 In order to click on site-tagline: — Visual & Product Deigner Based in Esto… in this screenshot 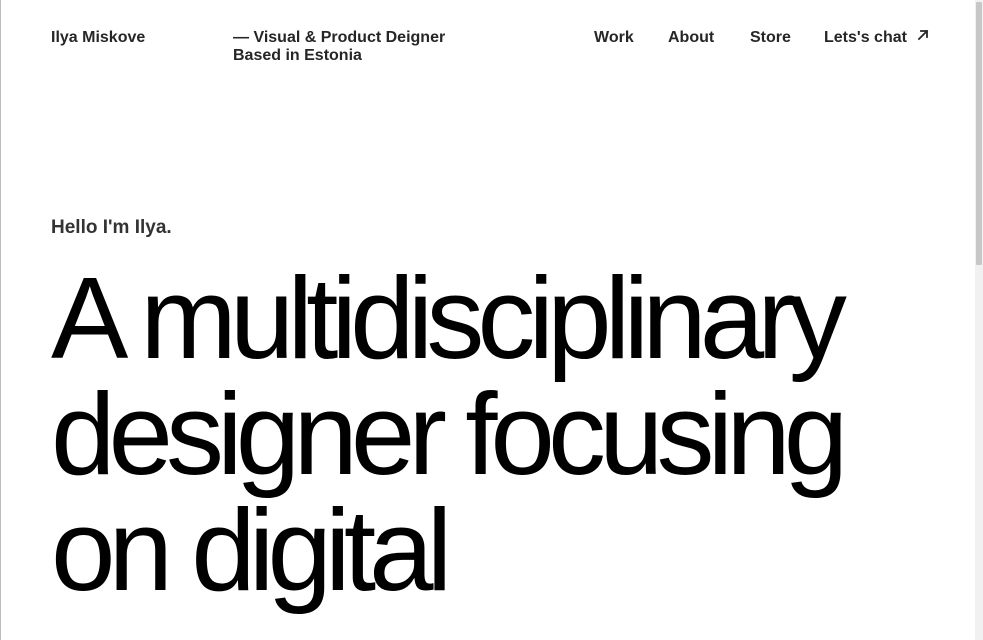, I will do `click(339, 47)`.